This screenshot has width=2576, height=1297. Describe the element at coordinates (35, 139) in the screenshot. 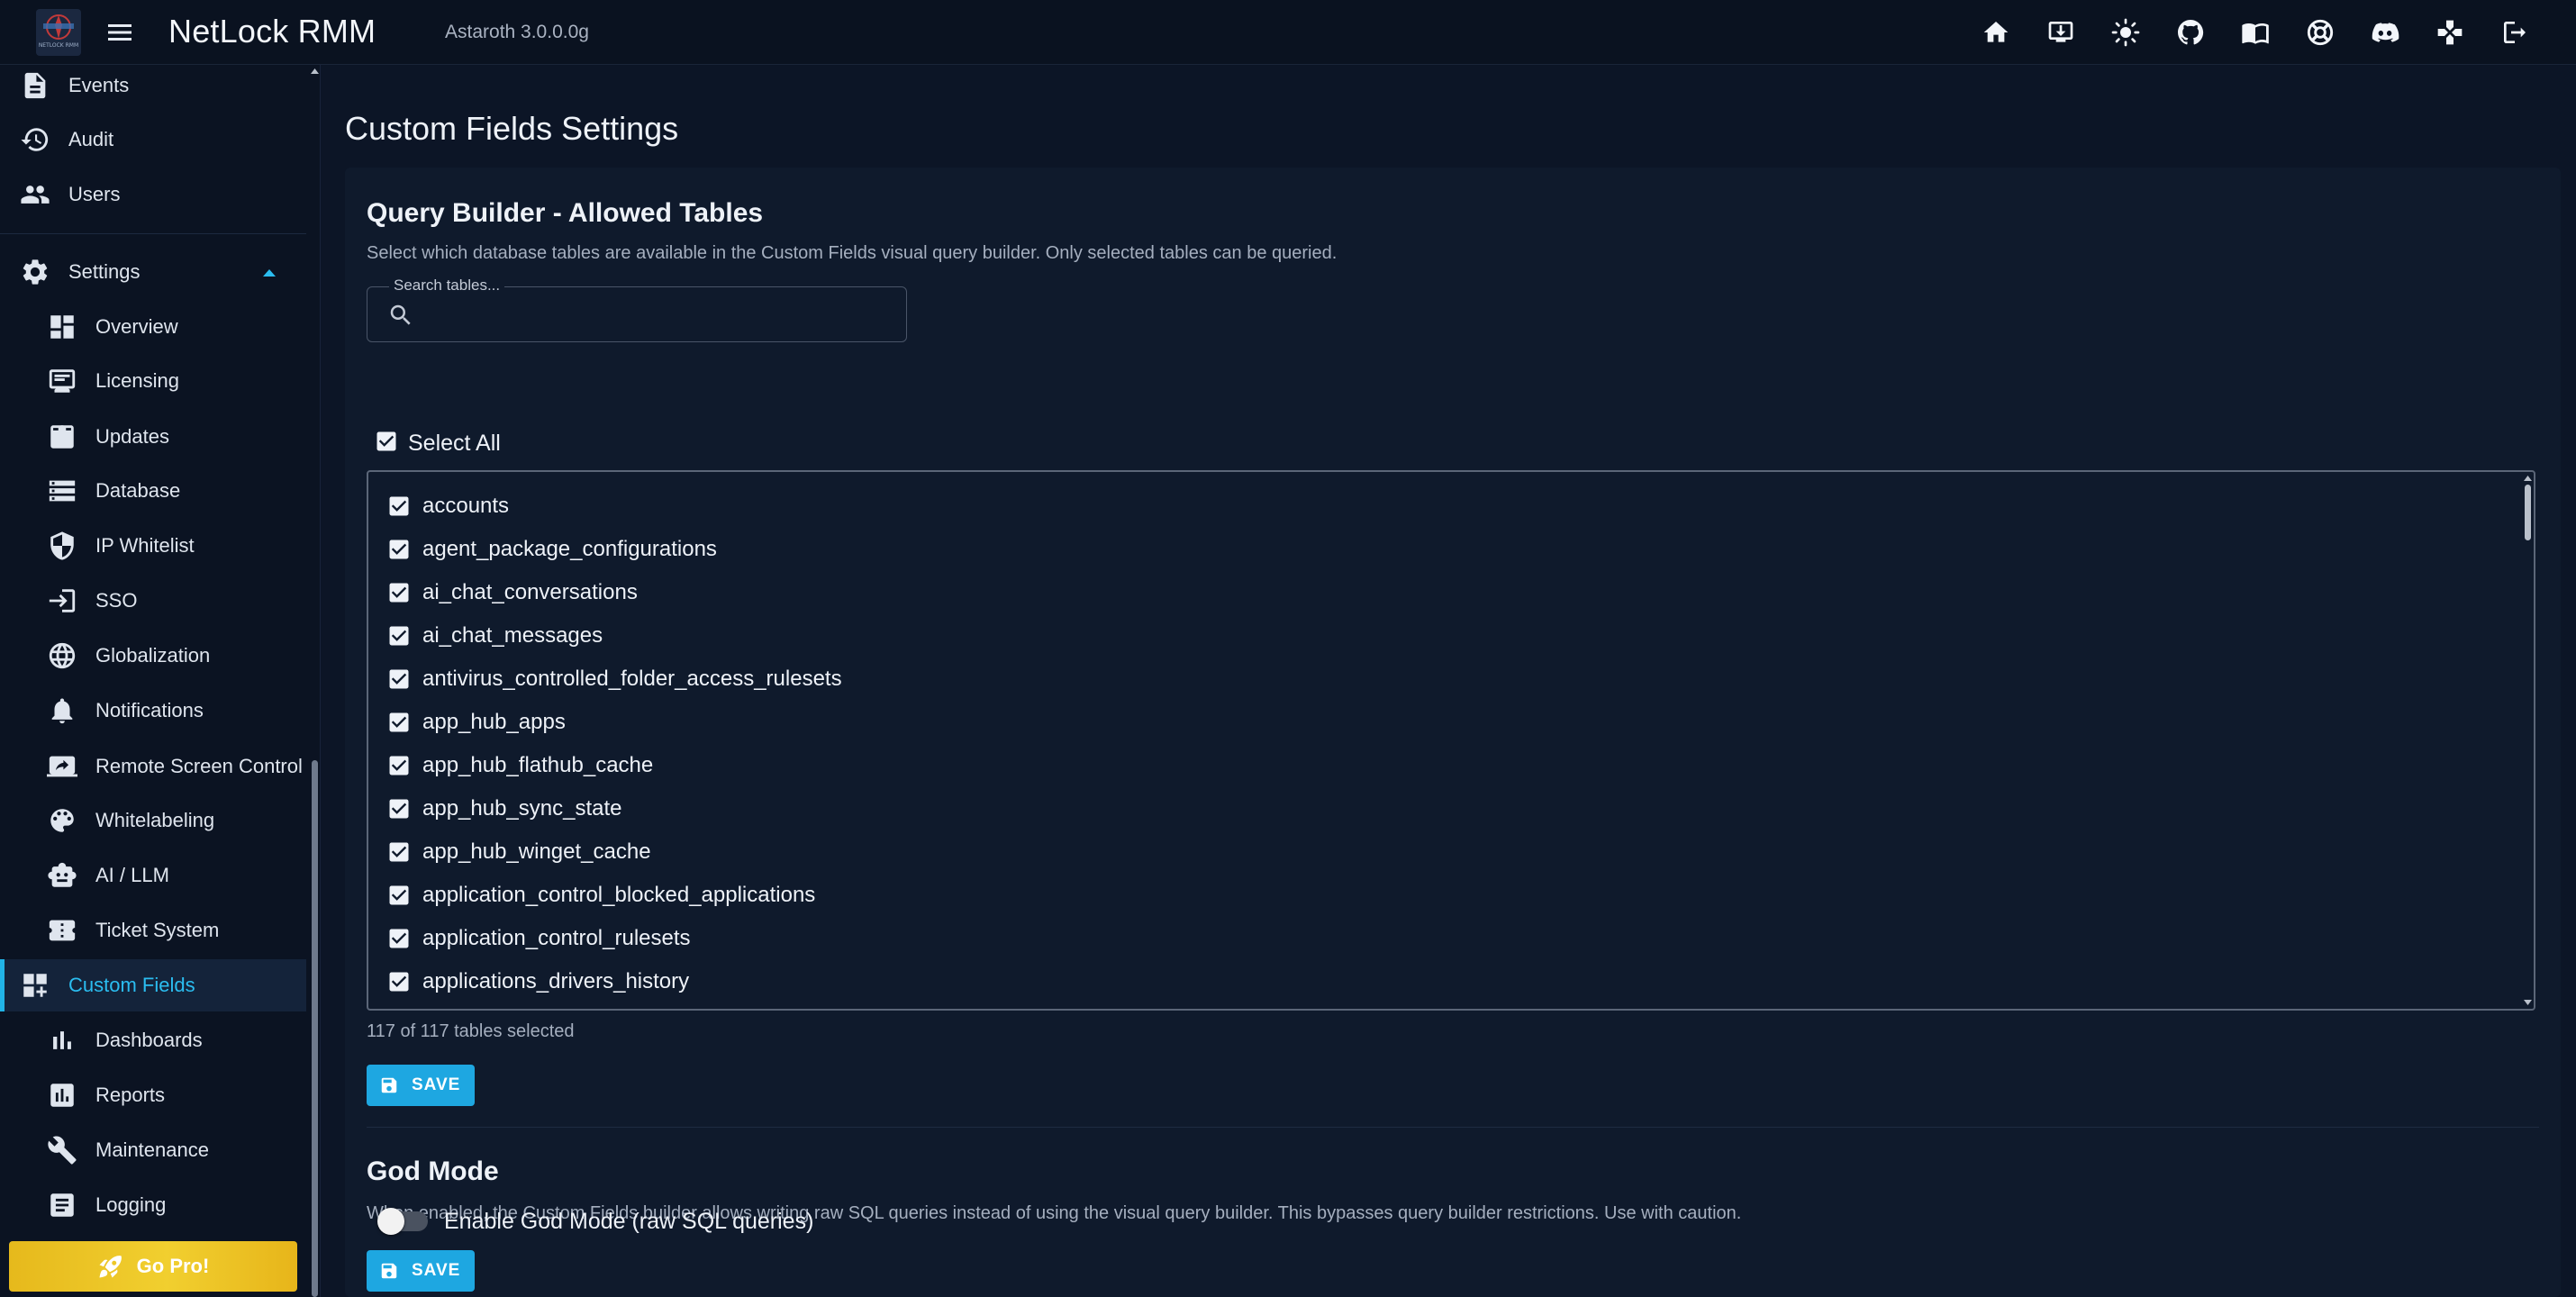

I see `history-icon` at that location.